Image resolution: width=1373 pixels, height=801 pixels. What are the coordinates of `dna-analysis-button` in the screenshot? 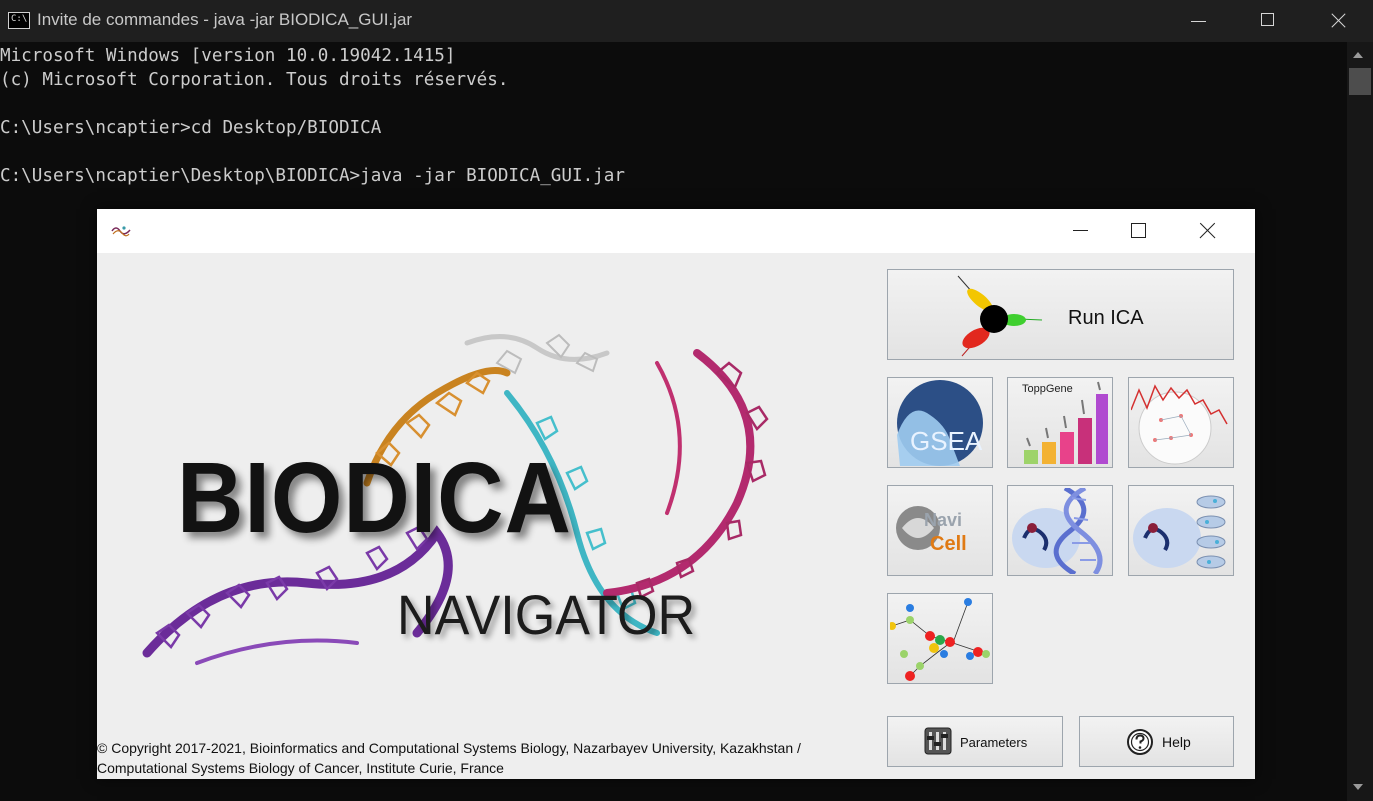 It's located at (1060, 530).